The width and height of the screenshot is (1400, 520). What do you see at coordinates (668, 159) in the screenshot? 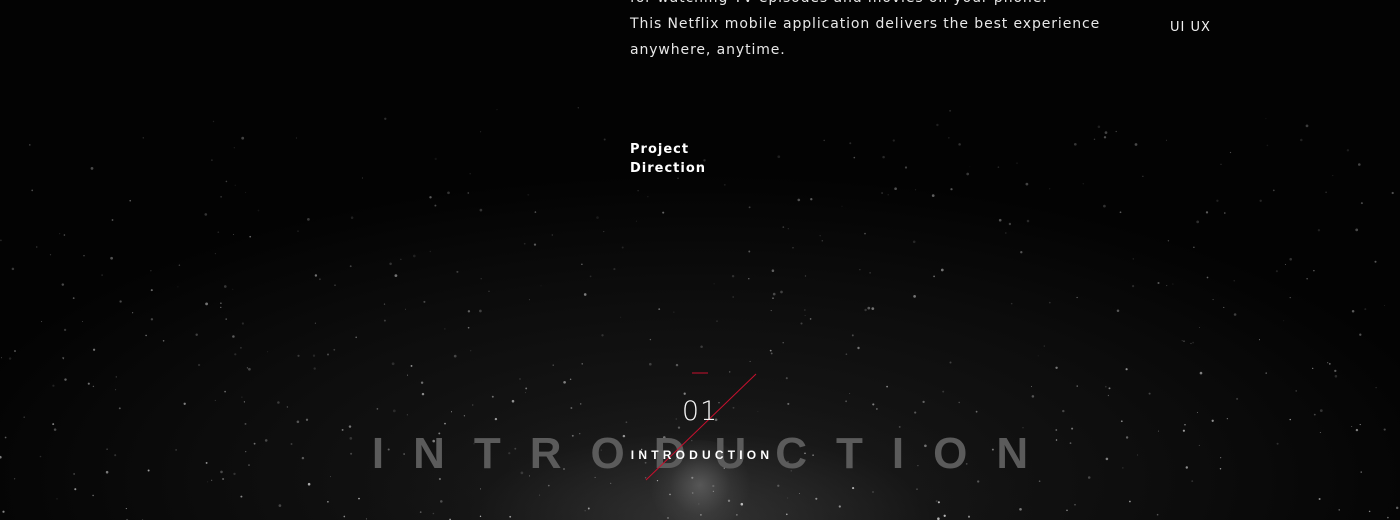
I see `project-direction-label: Project Direction` at bounding box center [668, 159].